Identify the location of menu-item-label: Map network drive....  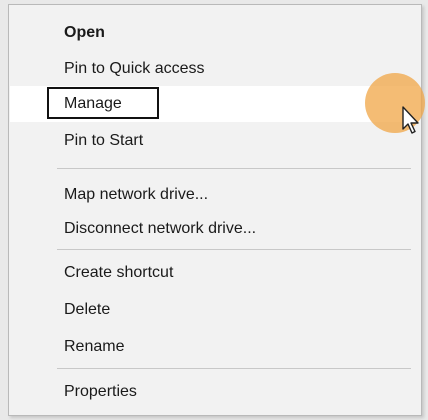
(136, 194).